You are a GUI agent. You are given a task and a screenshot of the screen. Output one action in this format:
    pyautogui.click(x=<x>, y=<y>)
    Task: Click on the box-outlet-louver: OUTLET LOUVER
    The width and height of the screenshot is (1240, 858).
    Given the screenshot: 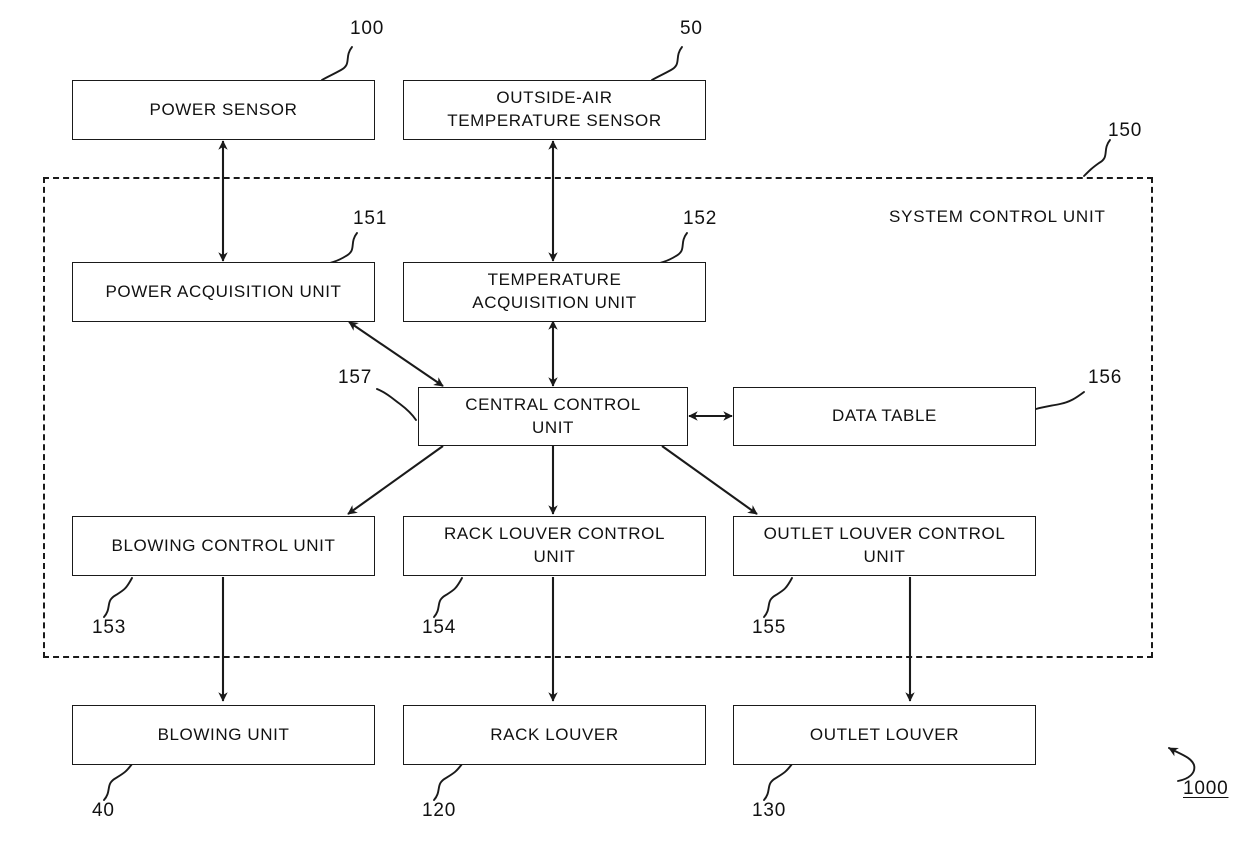 What is the action you would take?
    pyautogui.click(x=884, y=735)
    